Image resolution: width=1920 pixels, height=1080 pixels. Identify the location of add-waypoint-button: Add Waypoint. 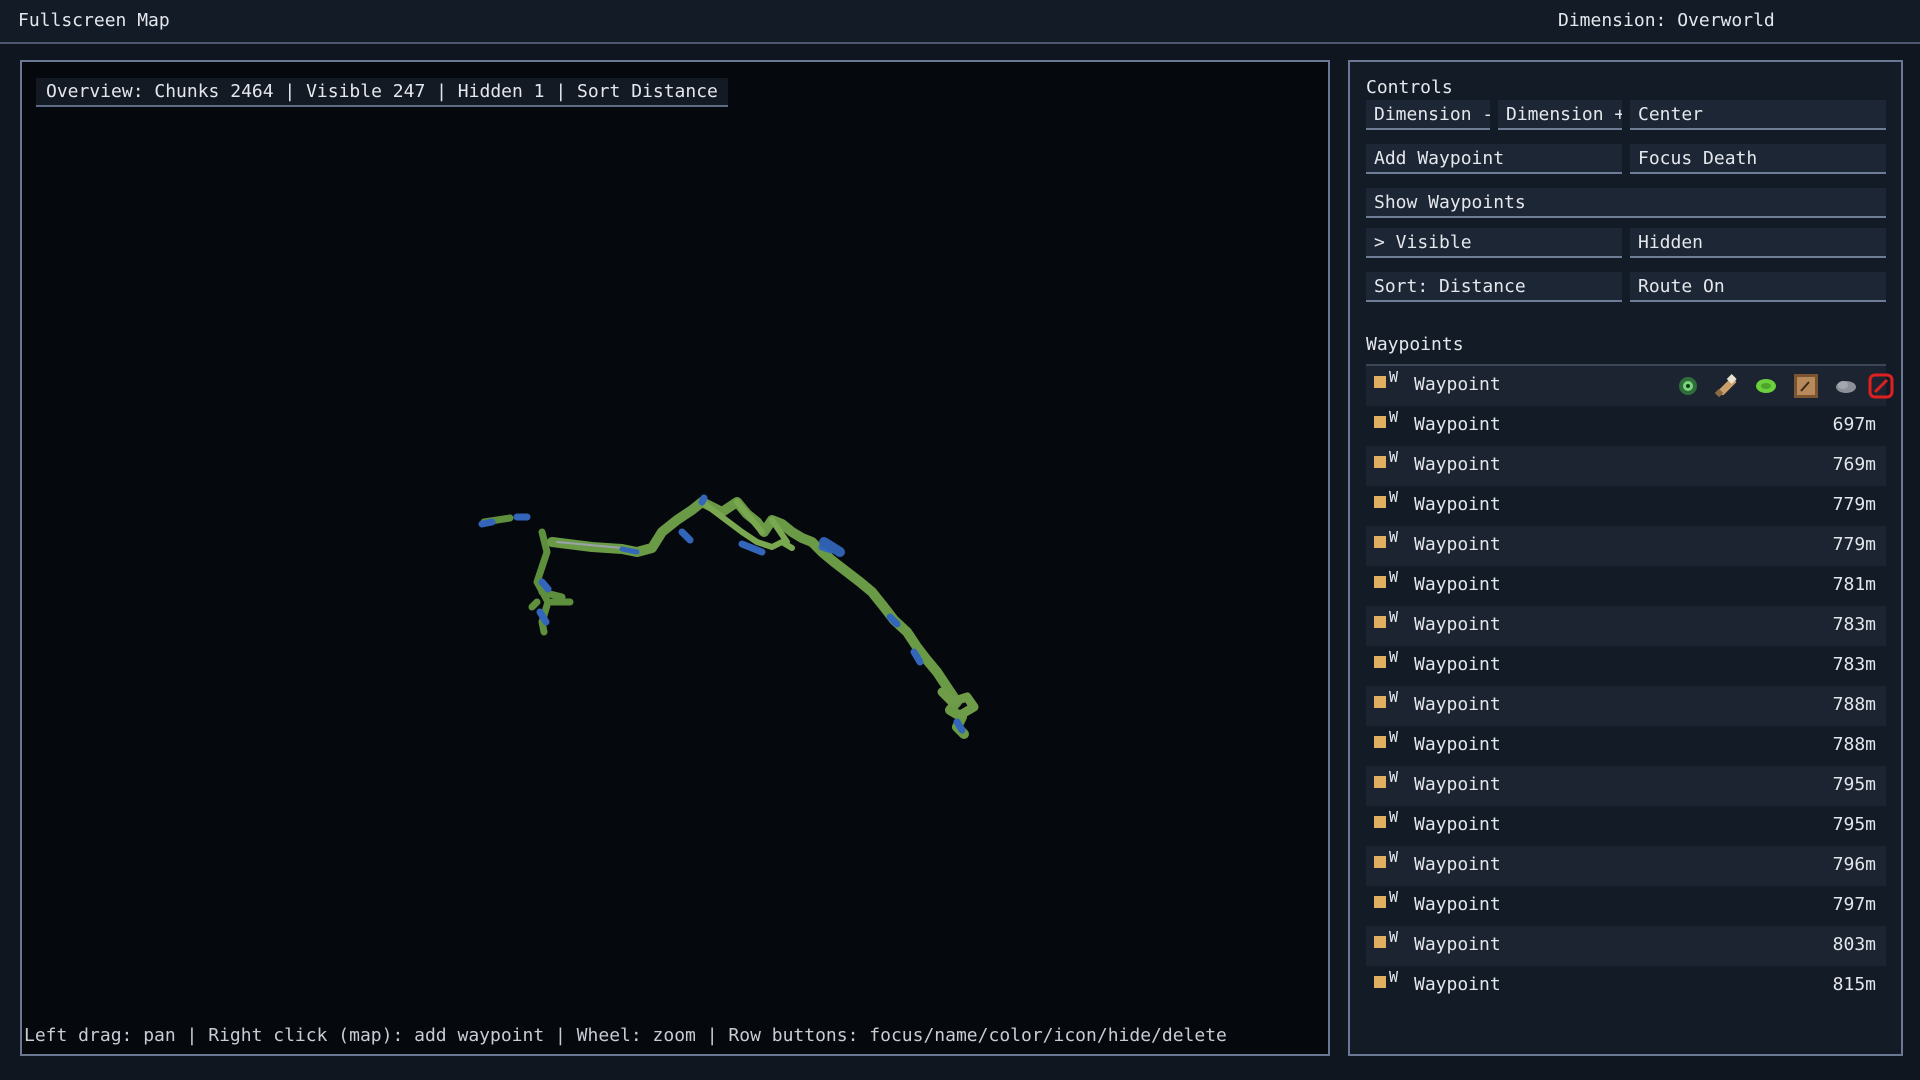
(1494, 159).